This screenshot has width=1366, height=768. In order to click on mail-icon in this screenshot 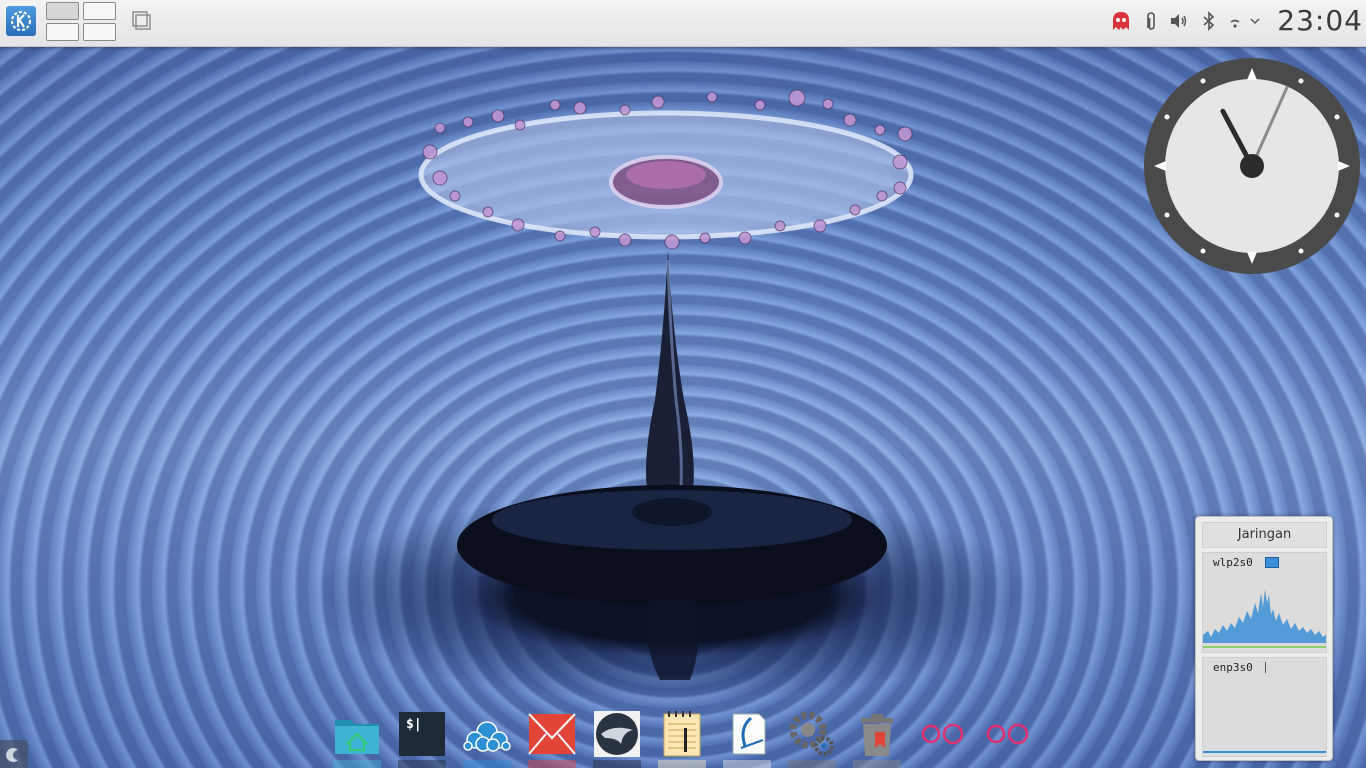, I will do `click(552, 734)`.